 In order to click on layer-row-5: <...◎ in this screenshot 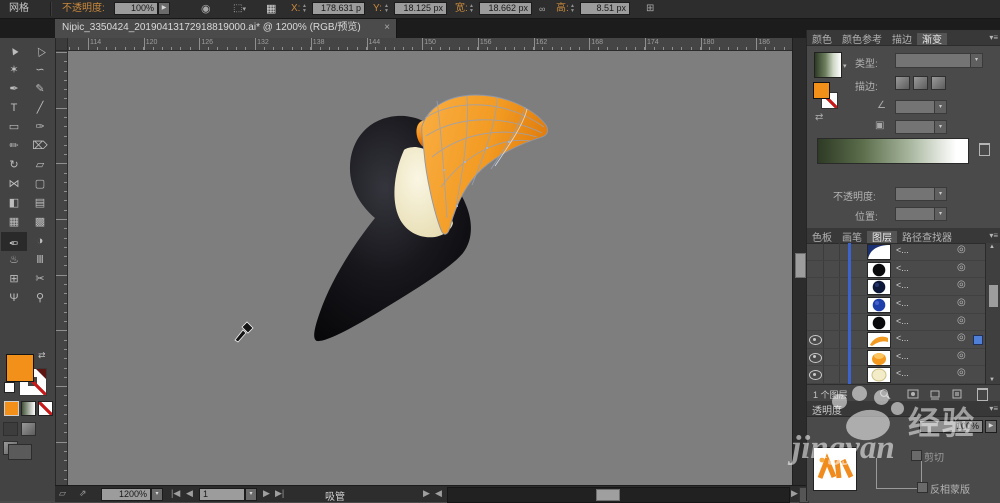, I will do `click(896, 340)`.